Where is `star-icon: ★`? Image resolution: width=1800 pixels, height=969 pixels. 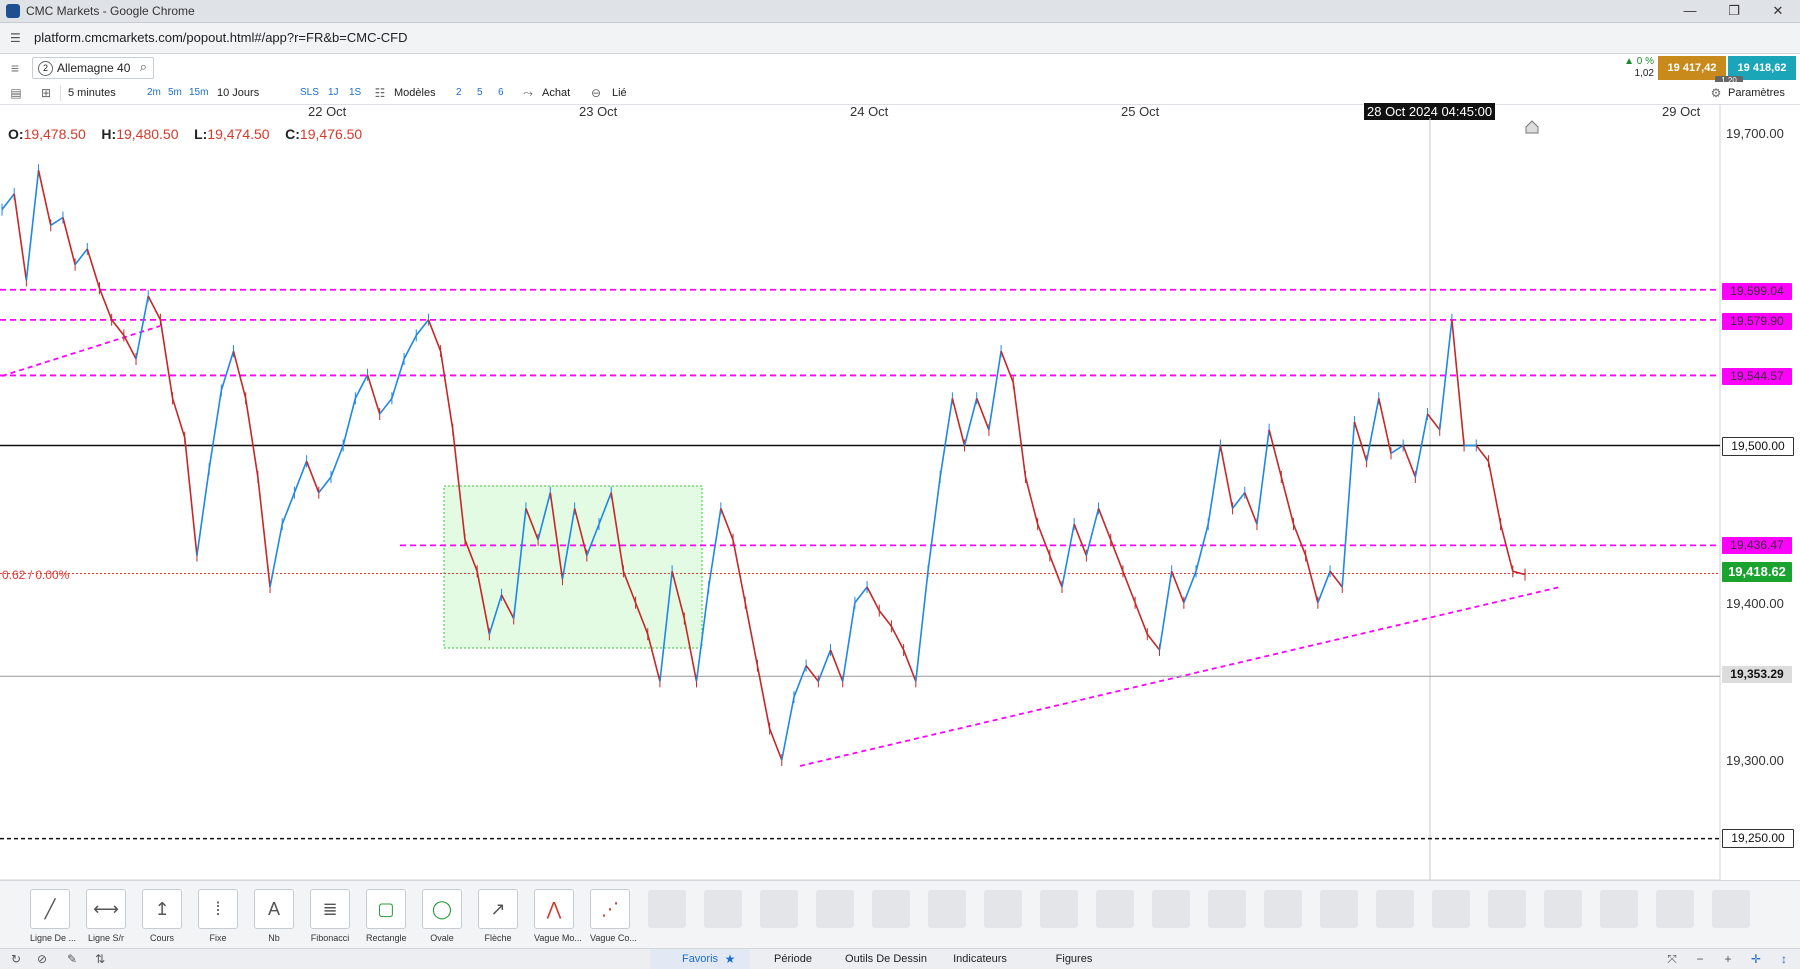
star-icon: ★ is located at coordinates (730, 959).